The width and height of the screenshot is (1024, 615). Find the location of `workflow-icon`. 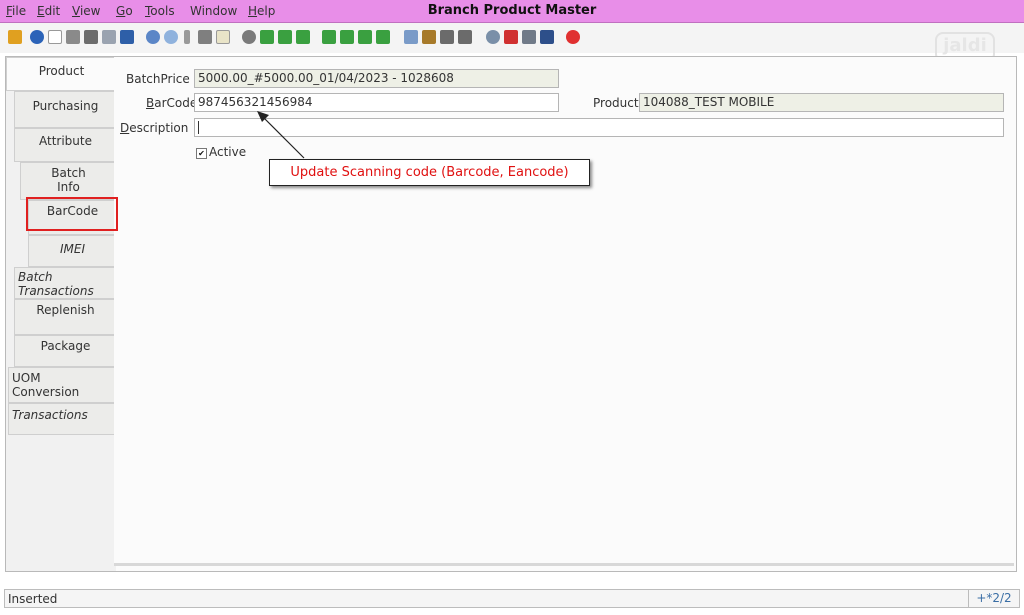

workflow-icon is located at coordinates (511, 37).